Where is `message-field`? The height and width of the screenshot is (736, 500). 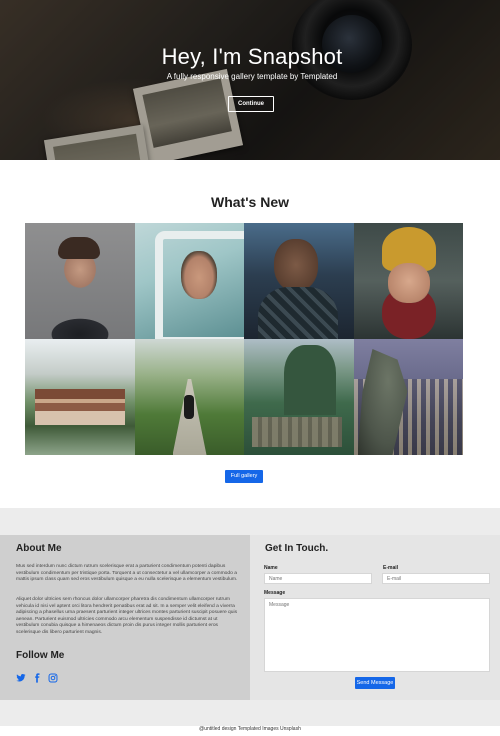 message-field is located at coordinates (377, 635).